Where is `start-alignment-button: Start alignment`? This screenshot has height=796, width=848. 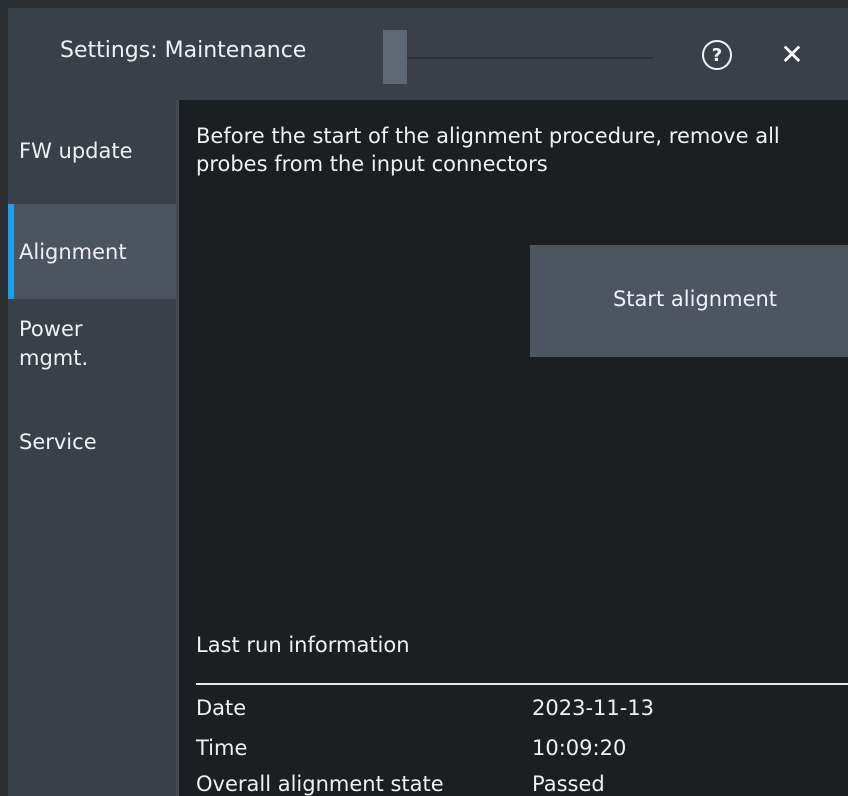 start-alignment-button: Start alignment is located at coordinates (689, 301).